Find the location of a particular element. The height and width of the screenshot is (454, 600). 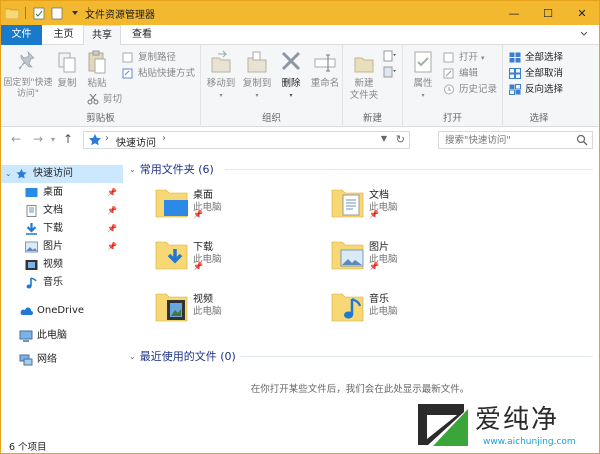

new-folder-button: 新建 文件夹 is located at coordinates (364, 76).